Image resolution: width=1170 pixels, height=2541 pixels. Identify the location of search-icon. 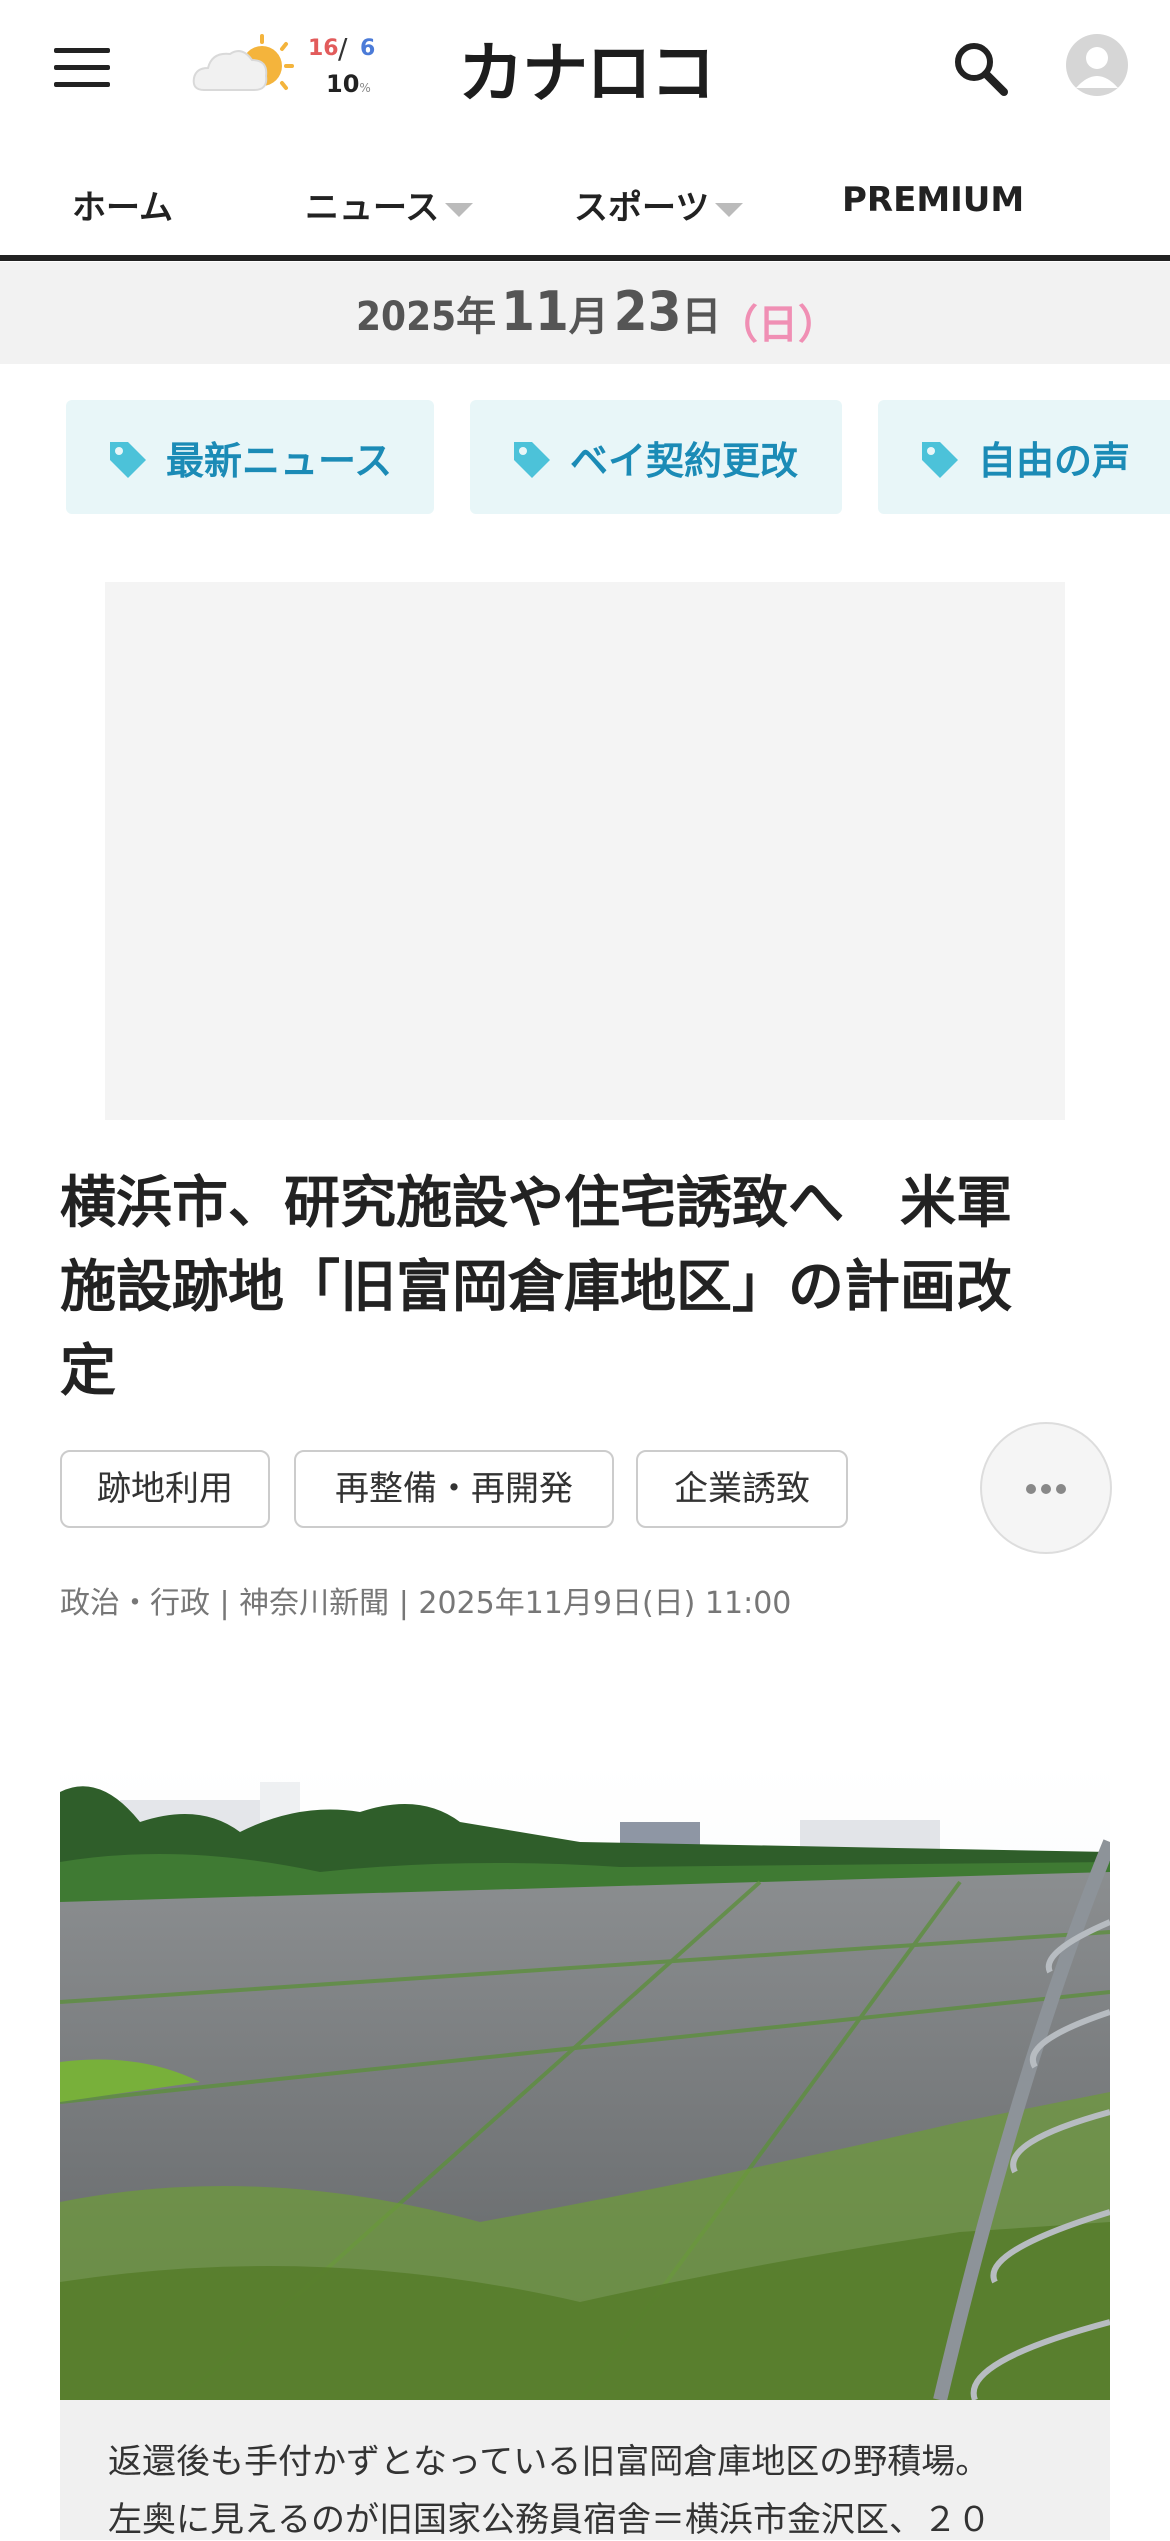
(980, 68).